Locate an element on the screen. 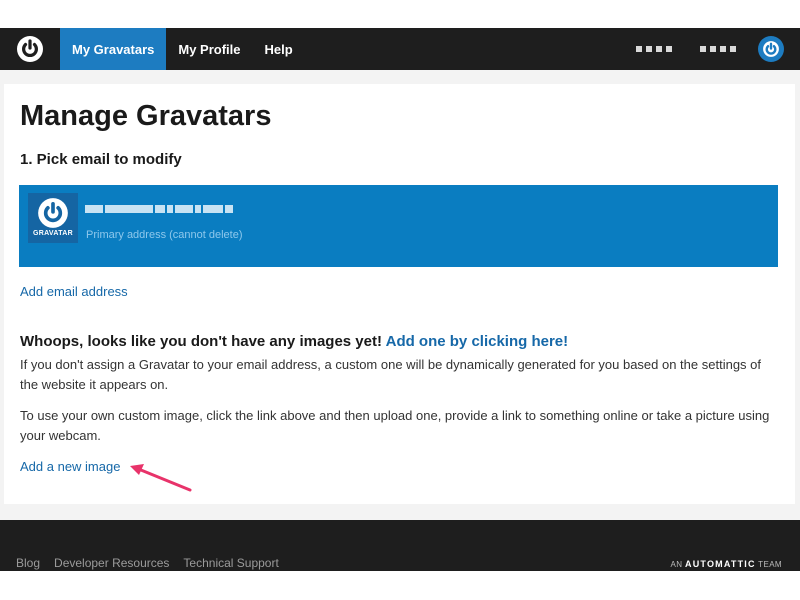  user-avatar-button is located at coordinates (771, 49).